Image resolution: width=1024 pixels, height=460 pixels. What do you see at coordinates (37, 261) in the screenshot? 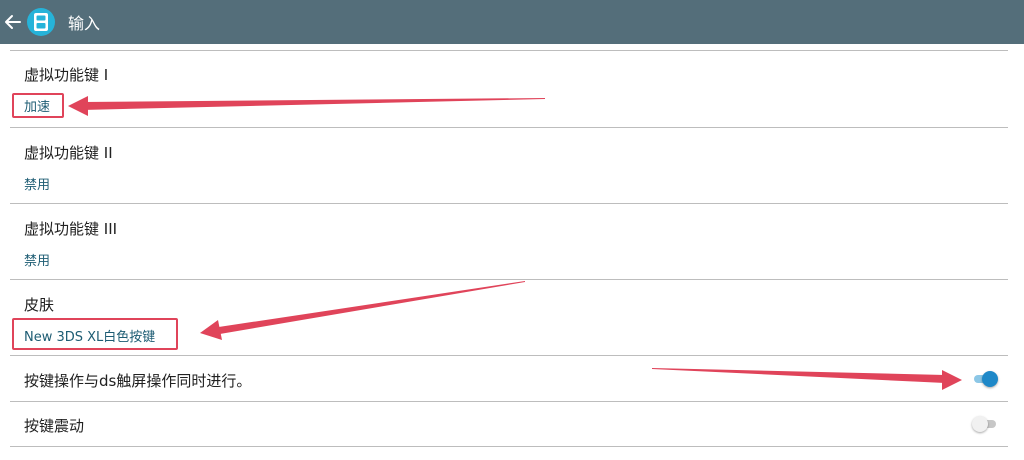
I see `pref-virtual-key-3-value: 禁用` at bounding box center [37, 261].